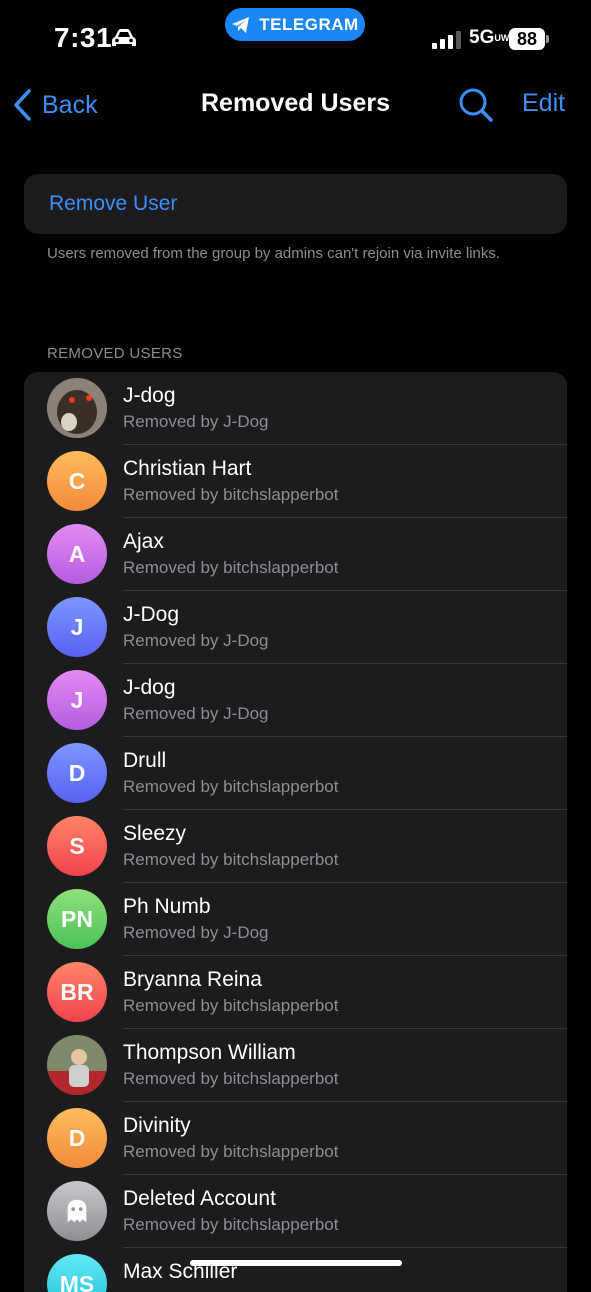 Image resolution: width=591 pixels, height=1292 pixels. Describe the element at coordinates (295, 846) in the screenshot. I see `user-row: S Sleezy Removed by bitchslapperbot` at that location.